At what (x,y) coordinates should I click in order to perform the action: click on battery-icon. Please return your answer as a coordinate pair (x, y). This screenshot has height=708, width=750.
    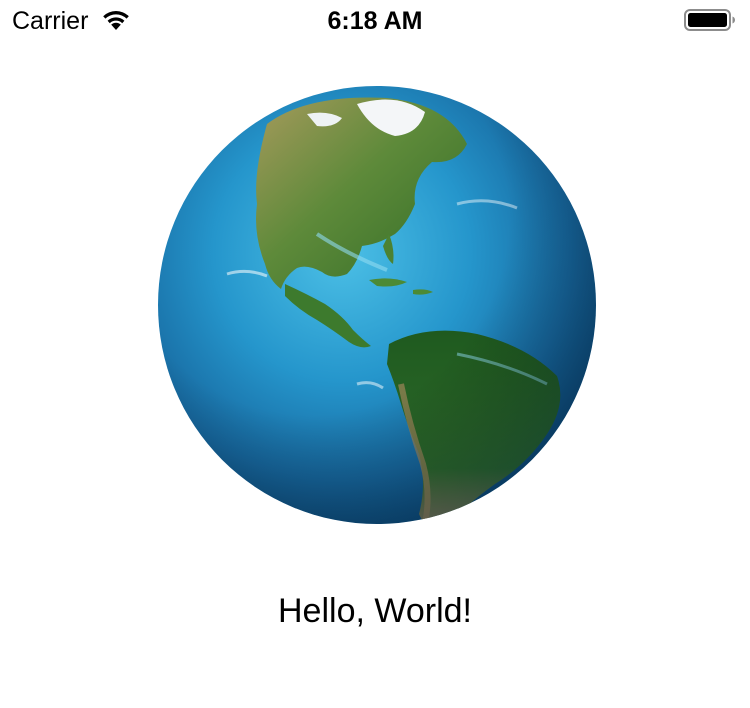
    Looking at the image, I should click on (710, 20).